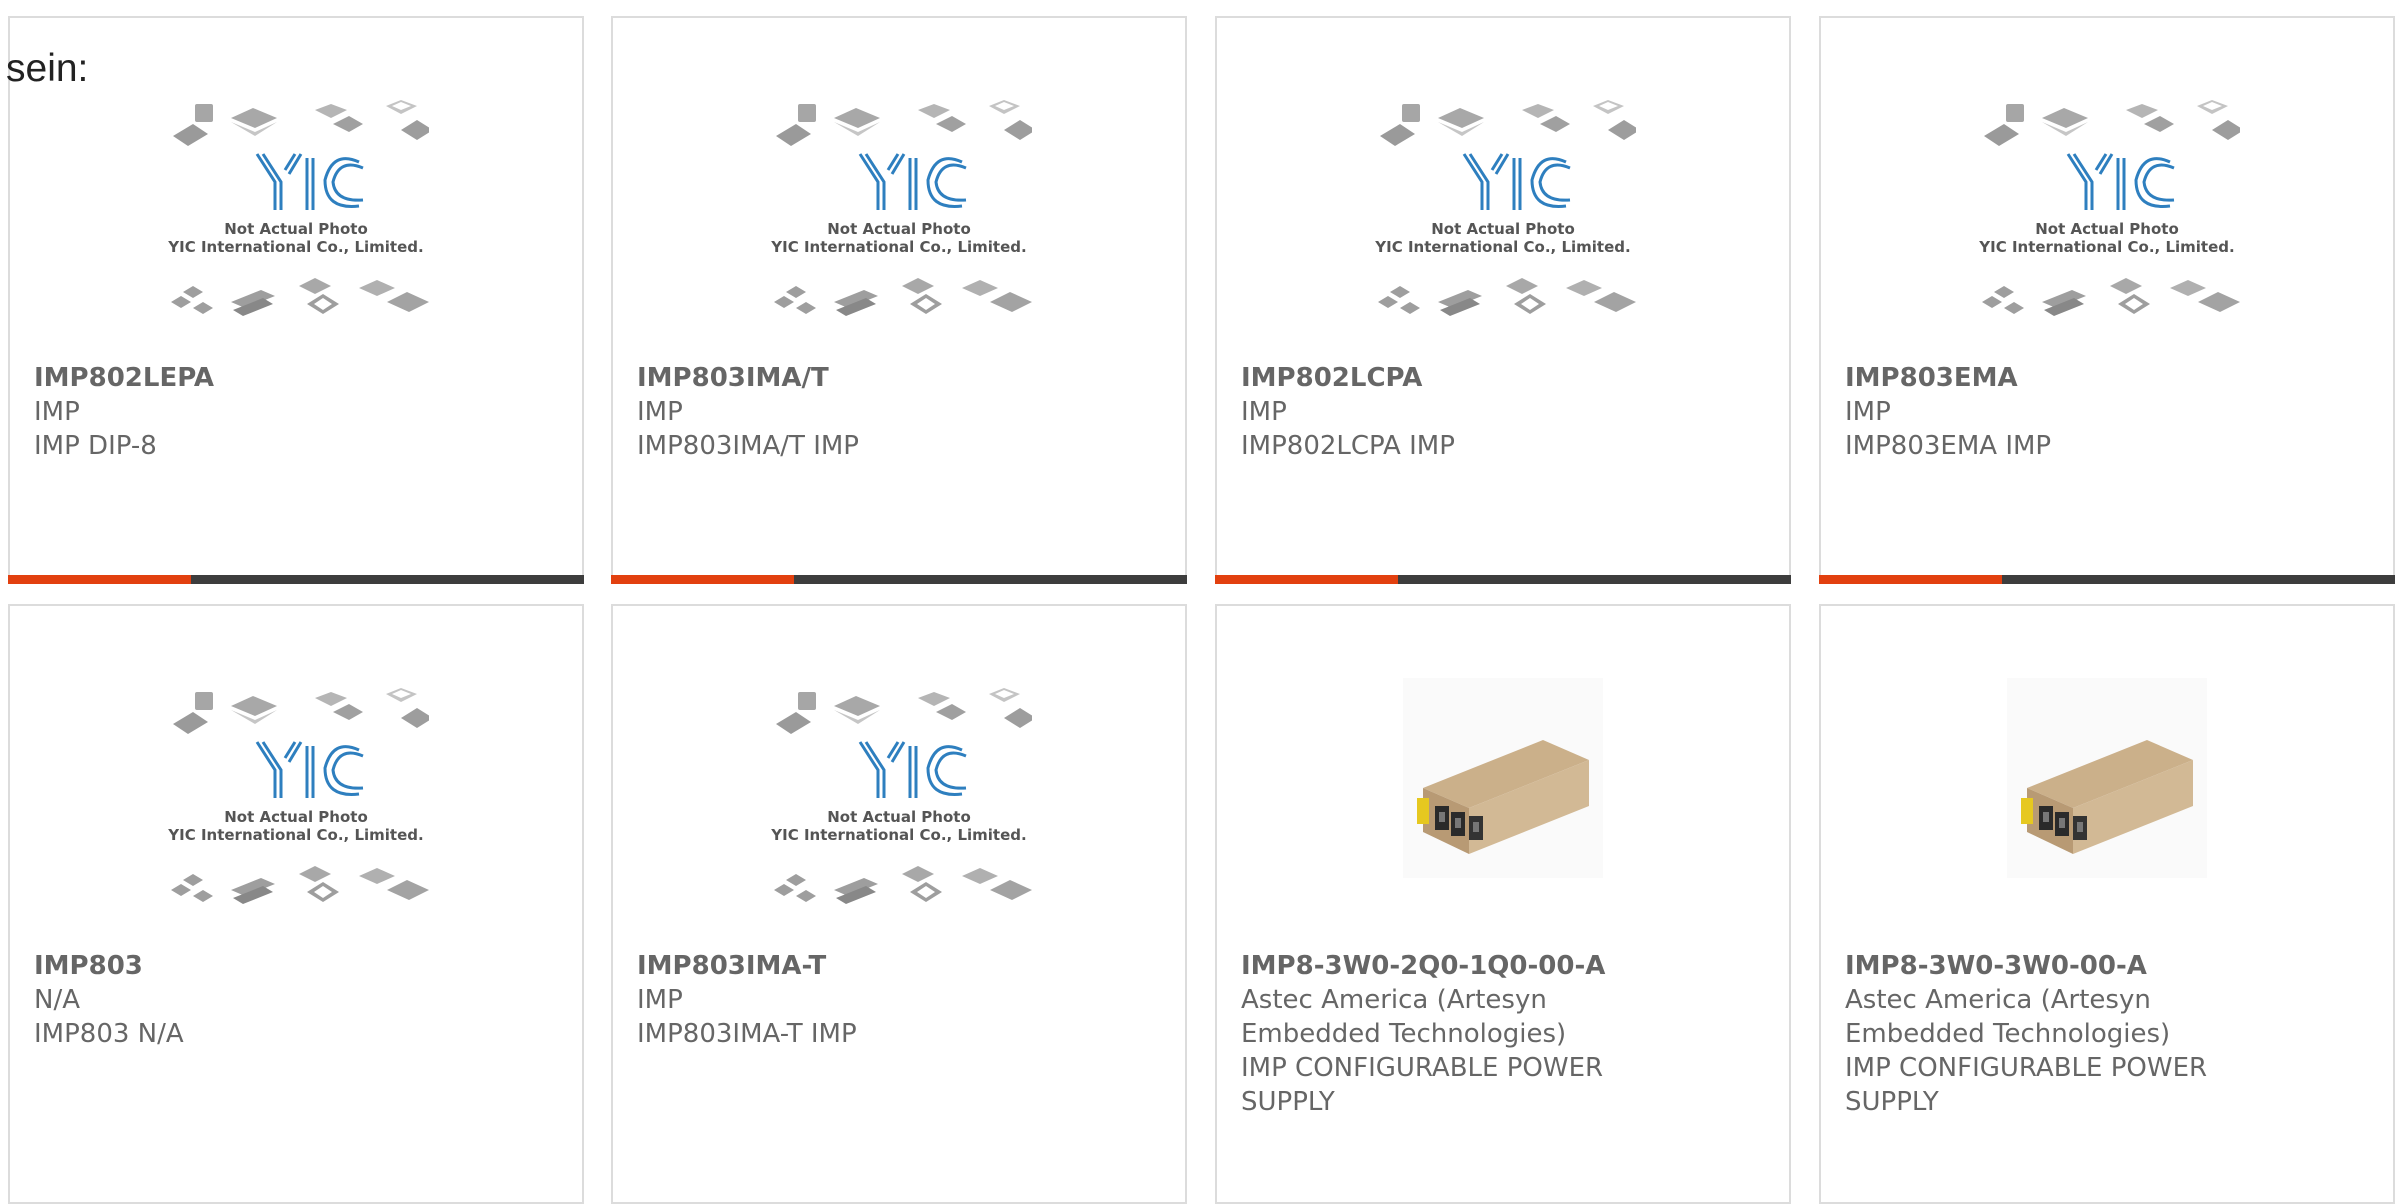  I want to click on part-number-link: IMP803IMA-T, so click(731, 966).